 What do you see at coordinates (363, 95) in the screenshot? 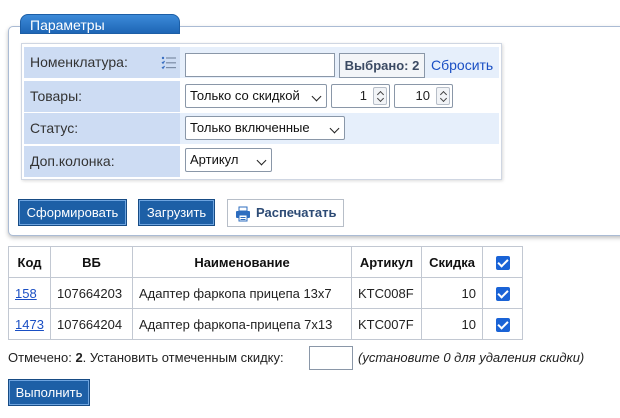
I see `range-from-value: 1` at bounding box center [363, 95].